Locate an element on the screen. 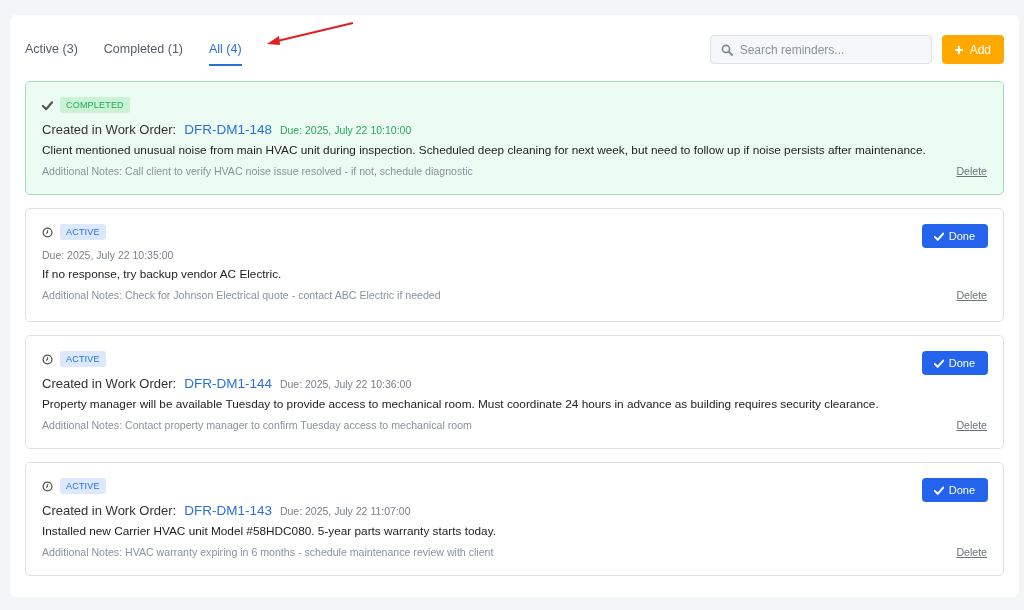 Image resolution: width=1024 pixels, height=610 pixels. reminder-description: Installed new Carrier HVAC unit Model #58HDC080. 5-year parts warranty starts today. is located at coordinates (269, 531).